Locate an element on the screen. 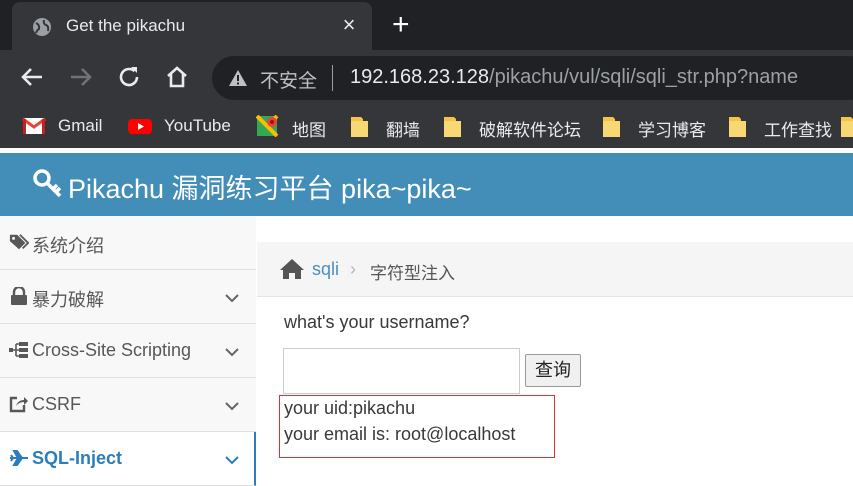 The height and width of the screenshot is (486, 853). security-label: 不安全 is located at coordinates (288, 79).